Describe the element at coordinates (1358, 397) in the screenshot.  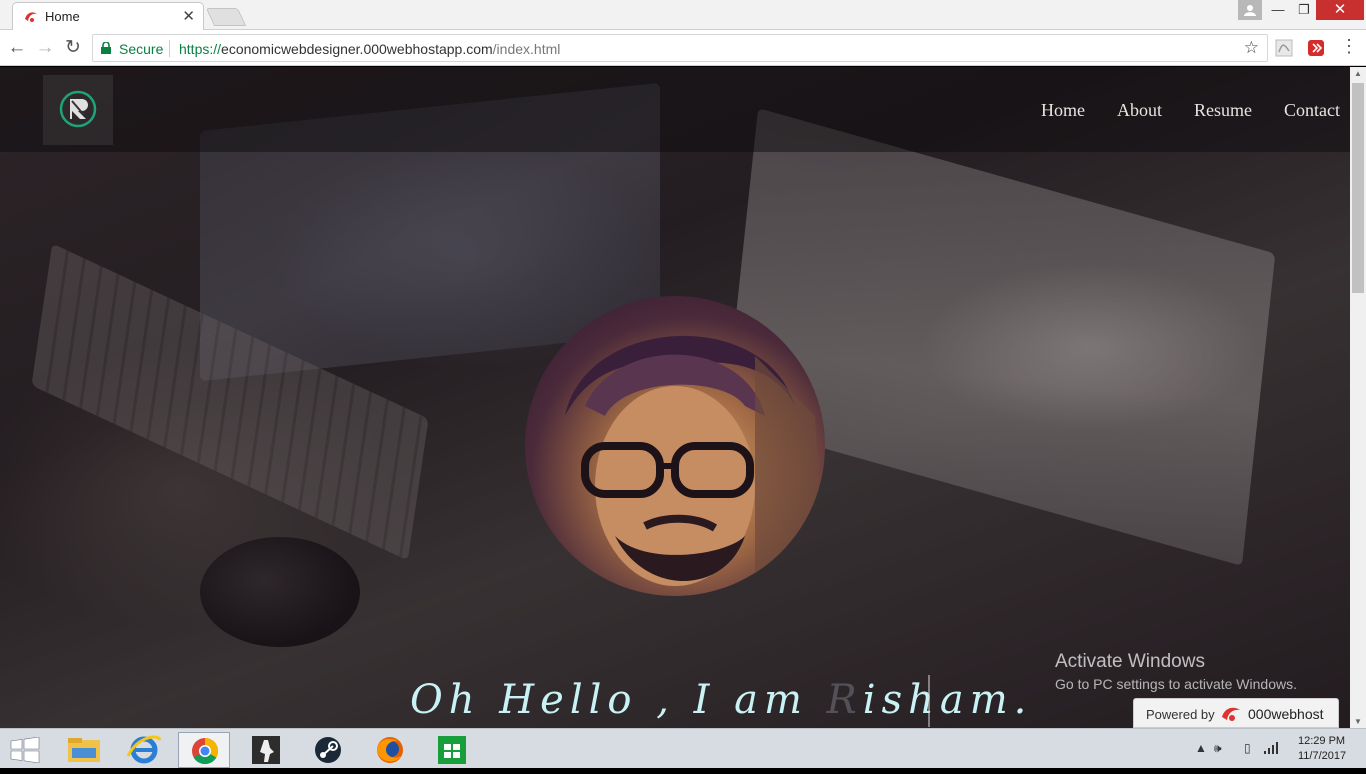
I see `page-scrollbar: ▲ ▼` at that location.